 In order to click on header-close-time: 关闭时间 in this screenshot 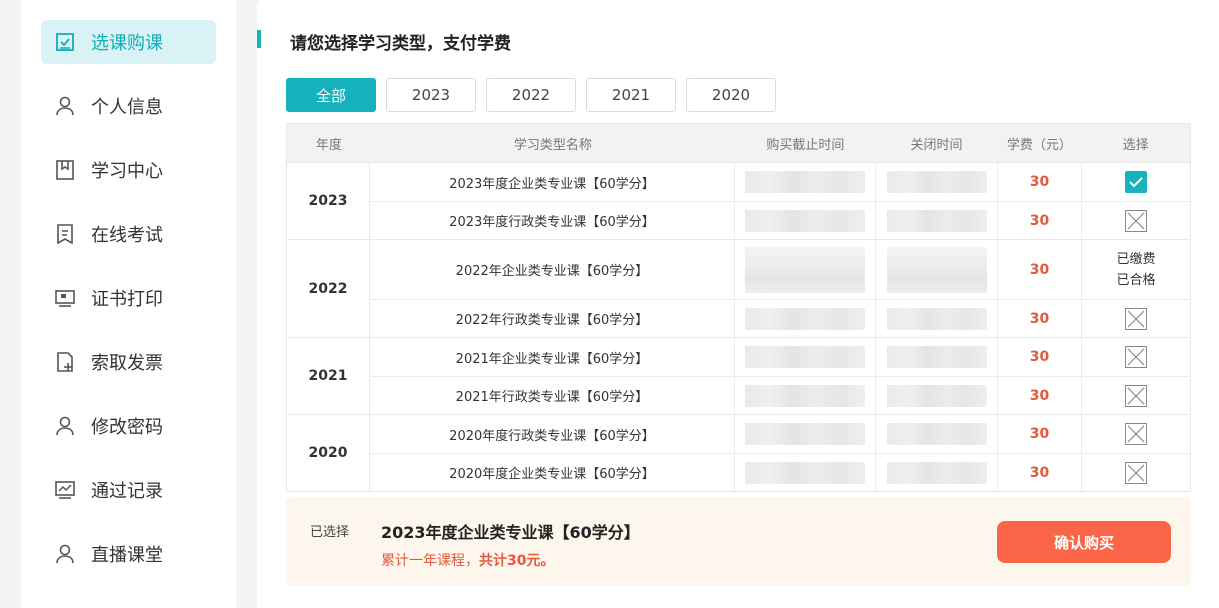, I will do `click(936, 145)`.